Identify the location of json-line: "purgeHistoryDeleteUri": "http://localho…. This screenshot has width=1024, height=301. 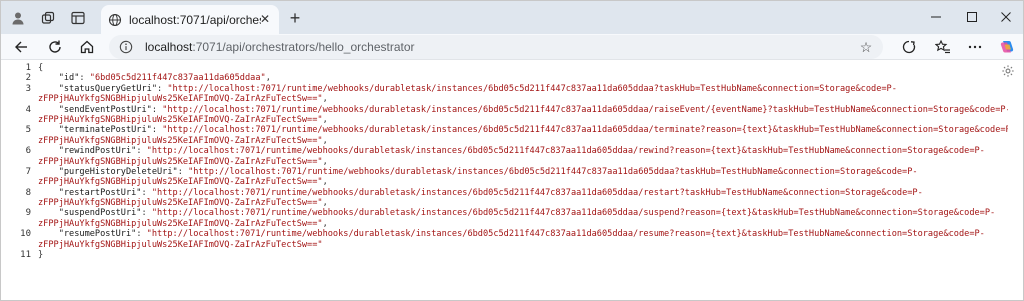
(523, 172).